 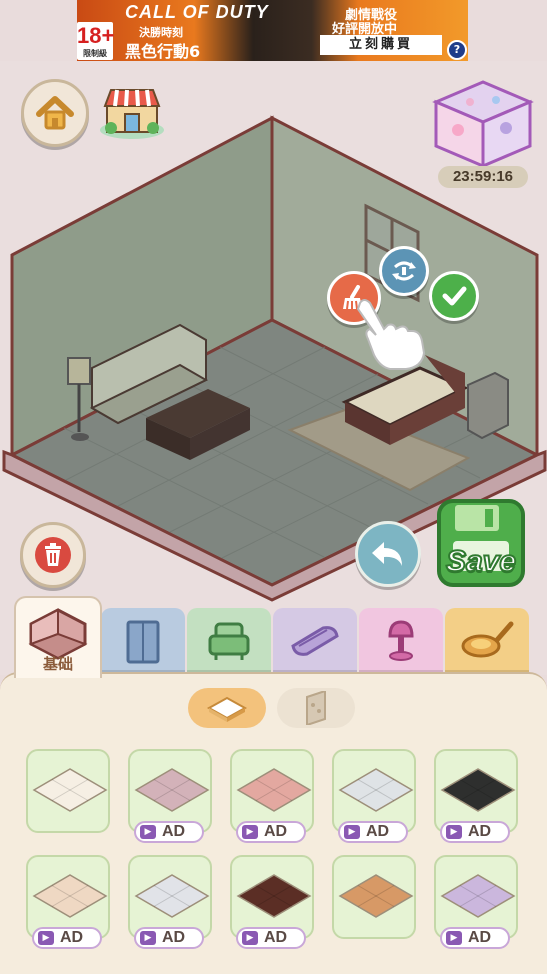 I want to click on lamp-icon, so click(x=401, y=640).